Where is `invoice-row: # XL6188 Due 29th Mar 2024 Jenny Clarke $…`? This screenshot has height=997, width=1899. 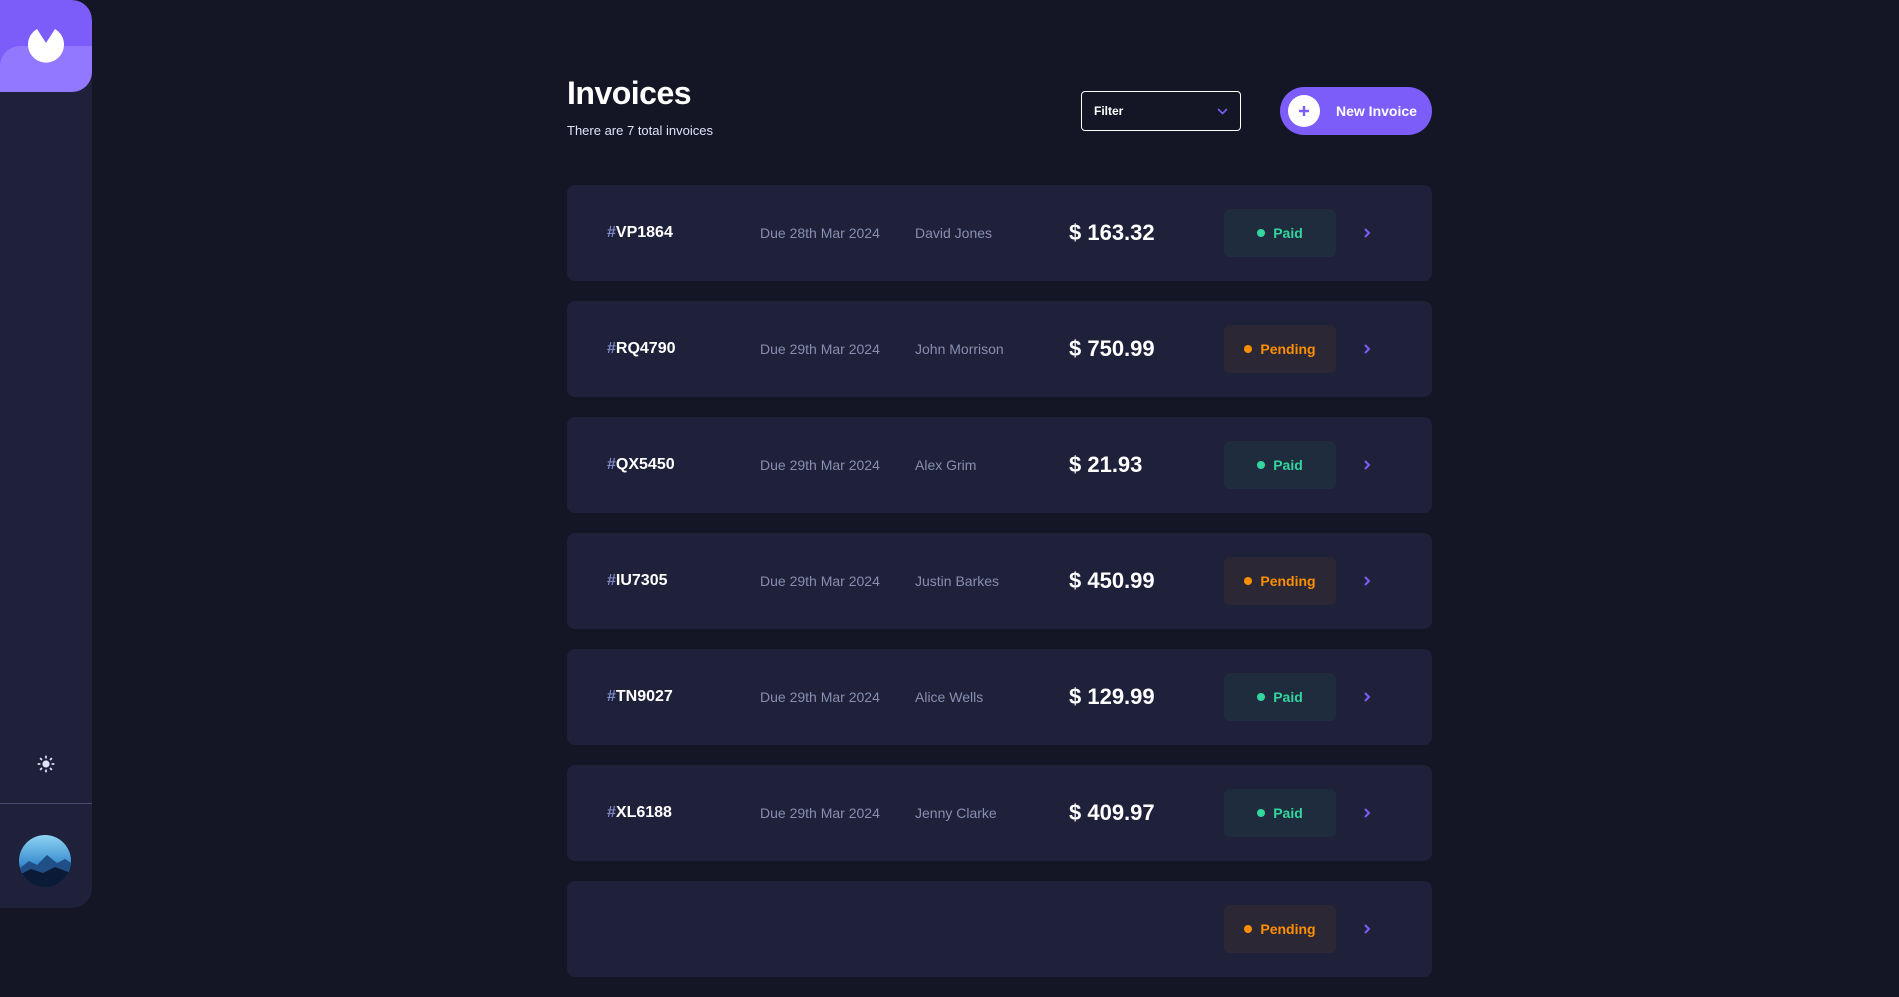 invoice-row: # XL6188 Due 29th Mar 2024 Jenny Clarke $… is located at coordinates (999, 813).